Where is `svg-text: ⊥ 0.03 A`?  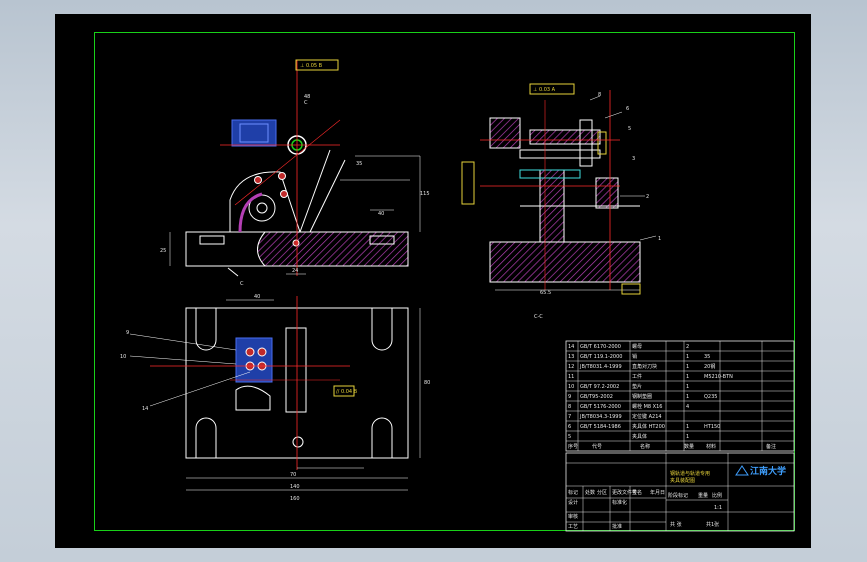 svg-text: ⊥ 0.03 A is located at coordinates (544, 90).